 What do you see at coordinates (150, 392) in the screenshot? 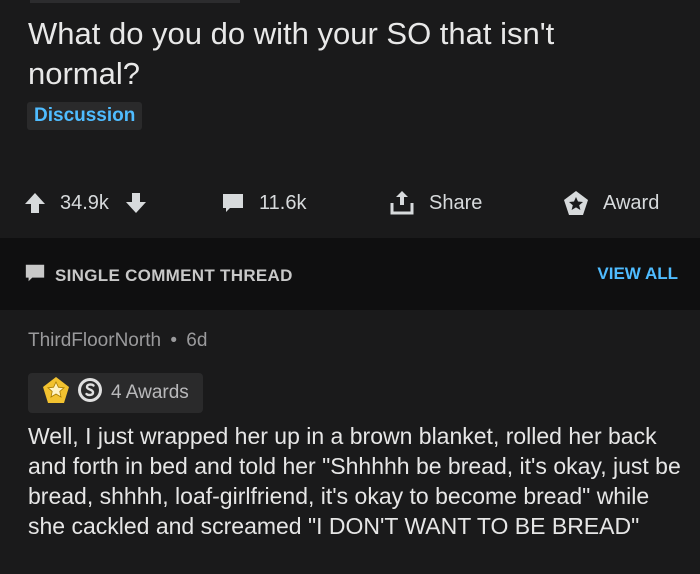
I see `awards-count: 4 Awards` at bounding box center [150, 392].